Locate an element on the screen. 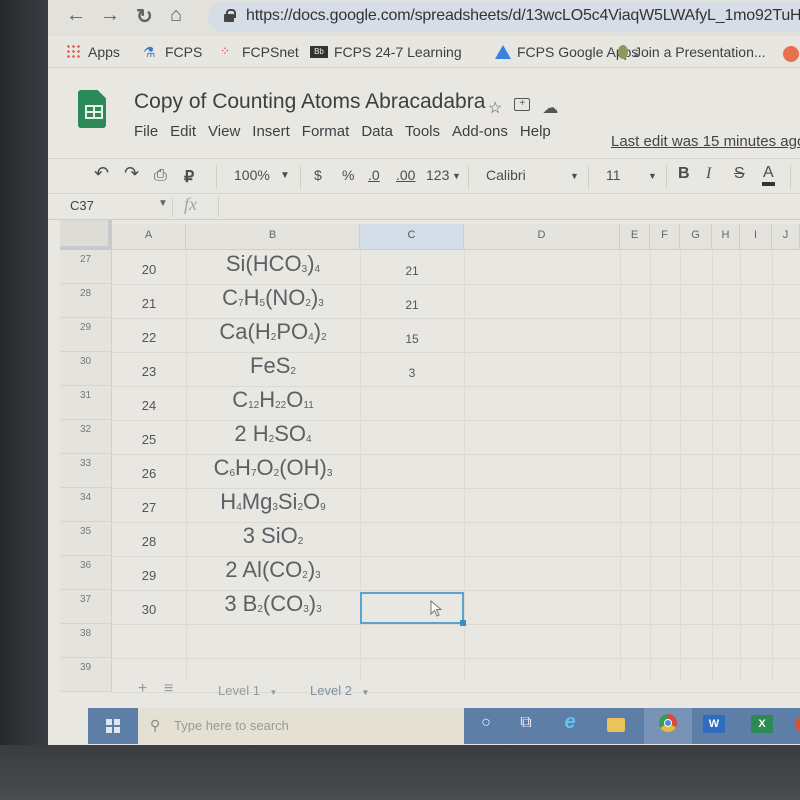 Image resolution: width=800 pixels, height=800 pixels. cell-a27: 20 is located at coordinates (149, 269).